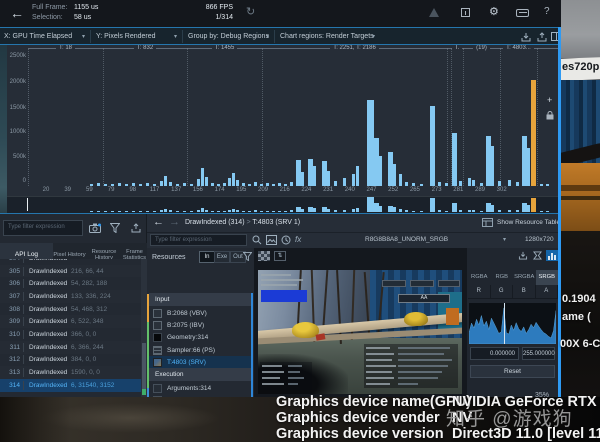  What do you see at coordinates (547, 11) in the screenshot?
I see `help-icon: ?` at bounding box center [547, 11].